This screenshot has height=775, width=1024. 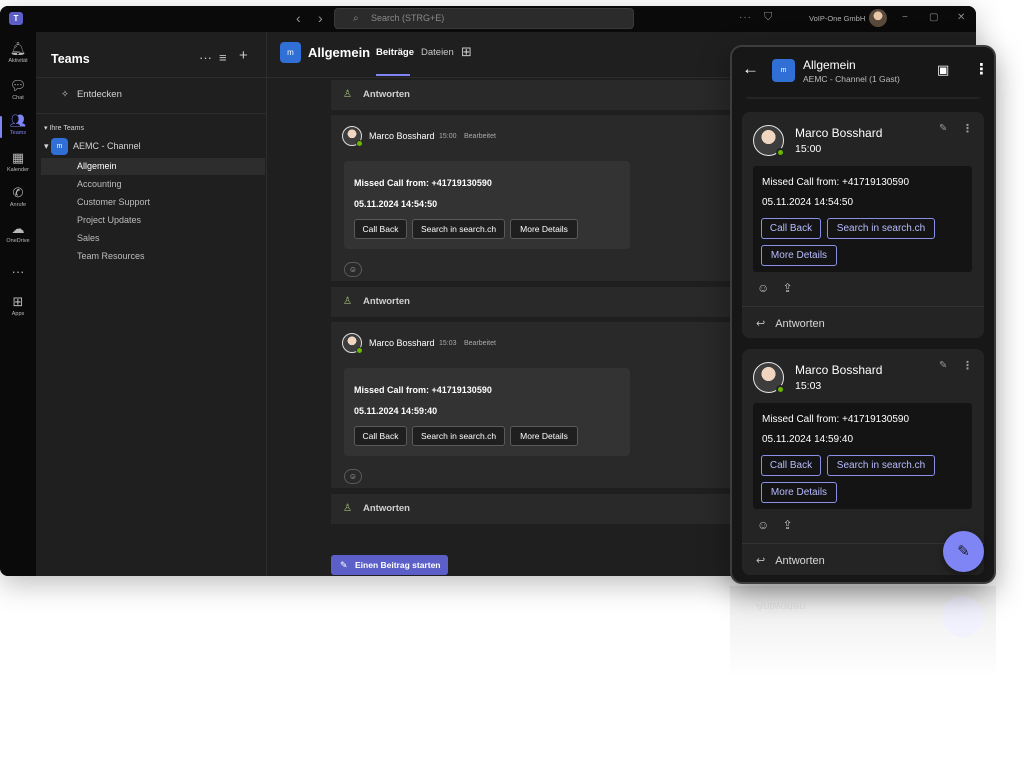 I want to click on reply-arrow-icon: ↩, so click(x=761, y=561).